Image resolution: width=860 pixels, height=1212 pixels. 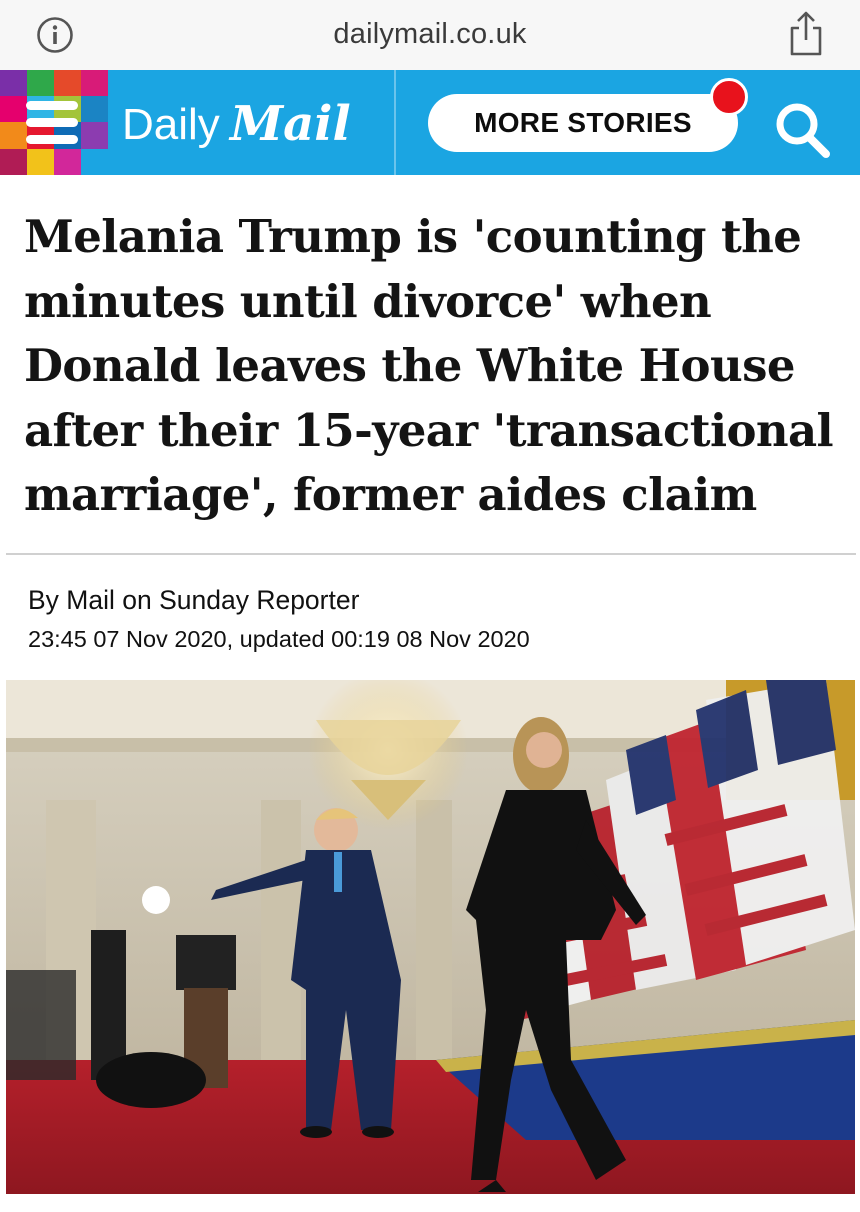 What do you see at coordinates (806, 34) in the screenshot?
I see `share-icon` at bounding box center [806, 34].